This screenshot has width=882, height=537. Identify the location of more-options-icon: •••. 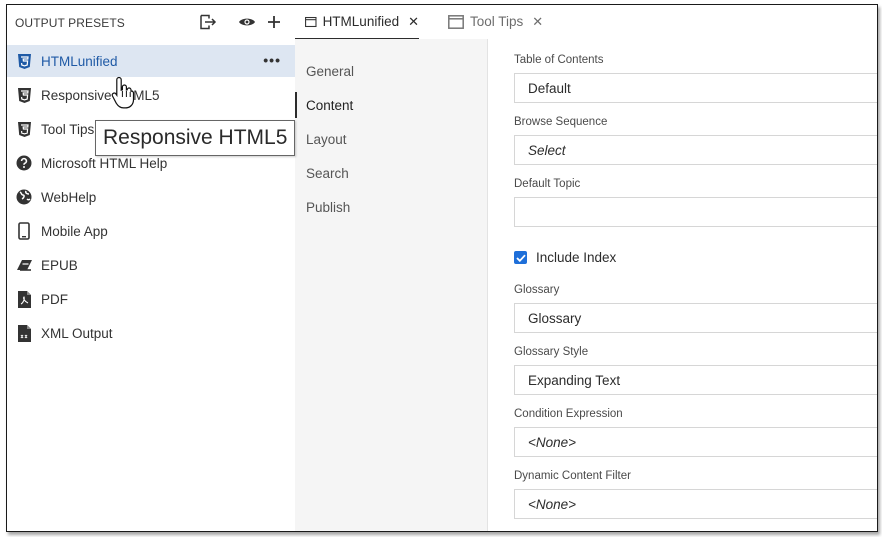
(272, 60).